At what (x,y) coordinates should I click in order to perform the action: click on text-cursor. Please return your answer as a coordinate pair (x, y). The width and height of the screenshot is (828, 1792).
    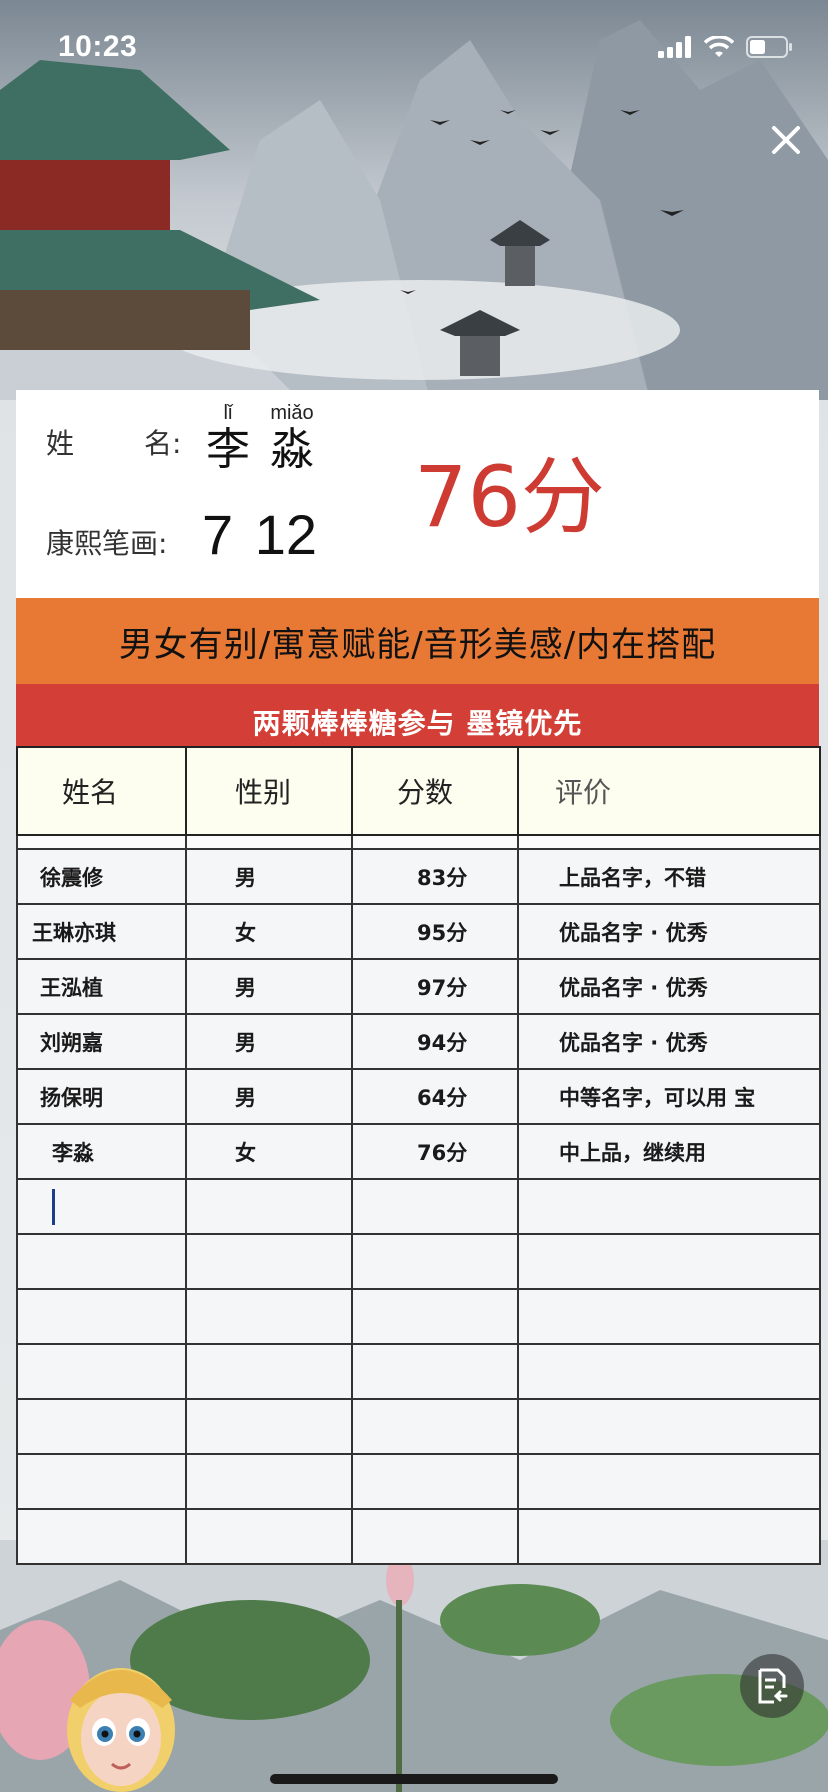
    Looking at the image, I should click on (53, 1206).